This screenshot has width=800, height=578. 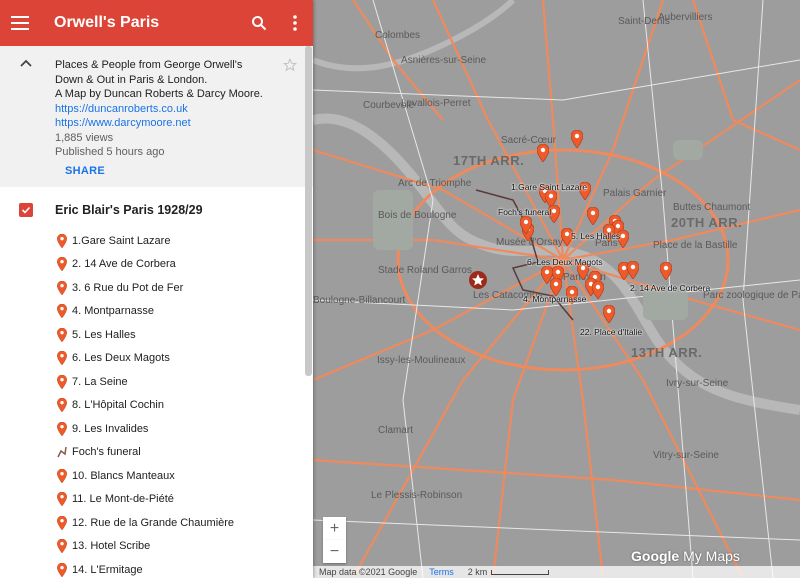 I want to click on list-item: Foch's funeral, so click(x=156, y=453).